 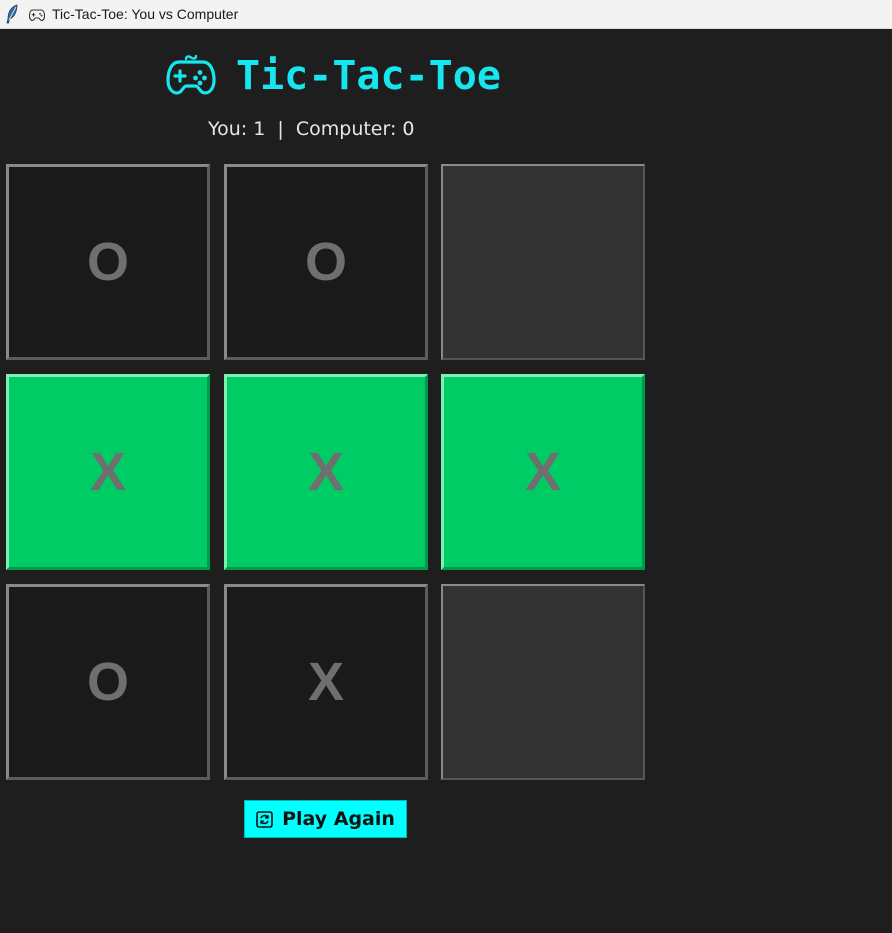 I want to click on board-cell-8: X, so click(x=326, y=682).